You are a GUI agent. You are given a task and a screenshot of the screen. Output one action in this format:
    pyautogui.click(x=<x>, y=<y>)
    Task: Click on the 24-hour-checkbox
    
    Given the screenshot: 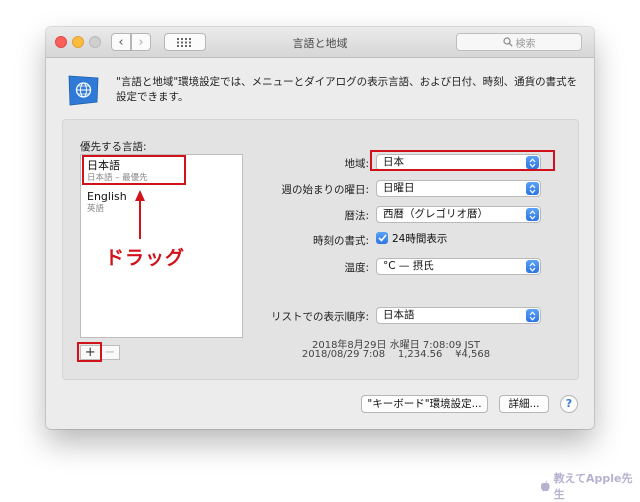 What is the action you would take?
    pyautogui.click(x=382, y=238)
    